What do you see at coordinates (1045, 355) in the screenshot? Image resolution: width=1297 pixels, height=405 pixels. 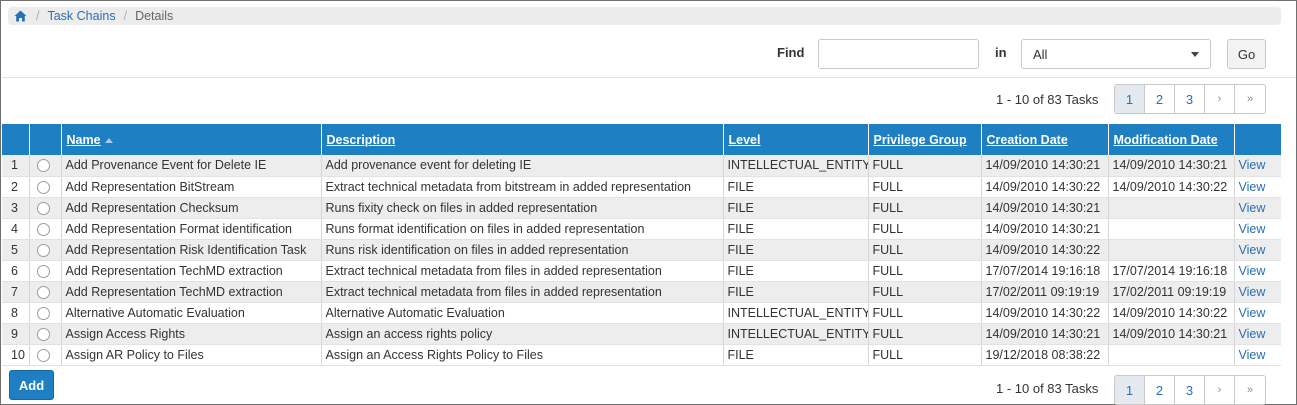 I see `creation-date-cell: 19/12/2018 08:38:22` at bounding box center [1045, 355].